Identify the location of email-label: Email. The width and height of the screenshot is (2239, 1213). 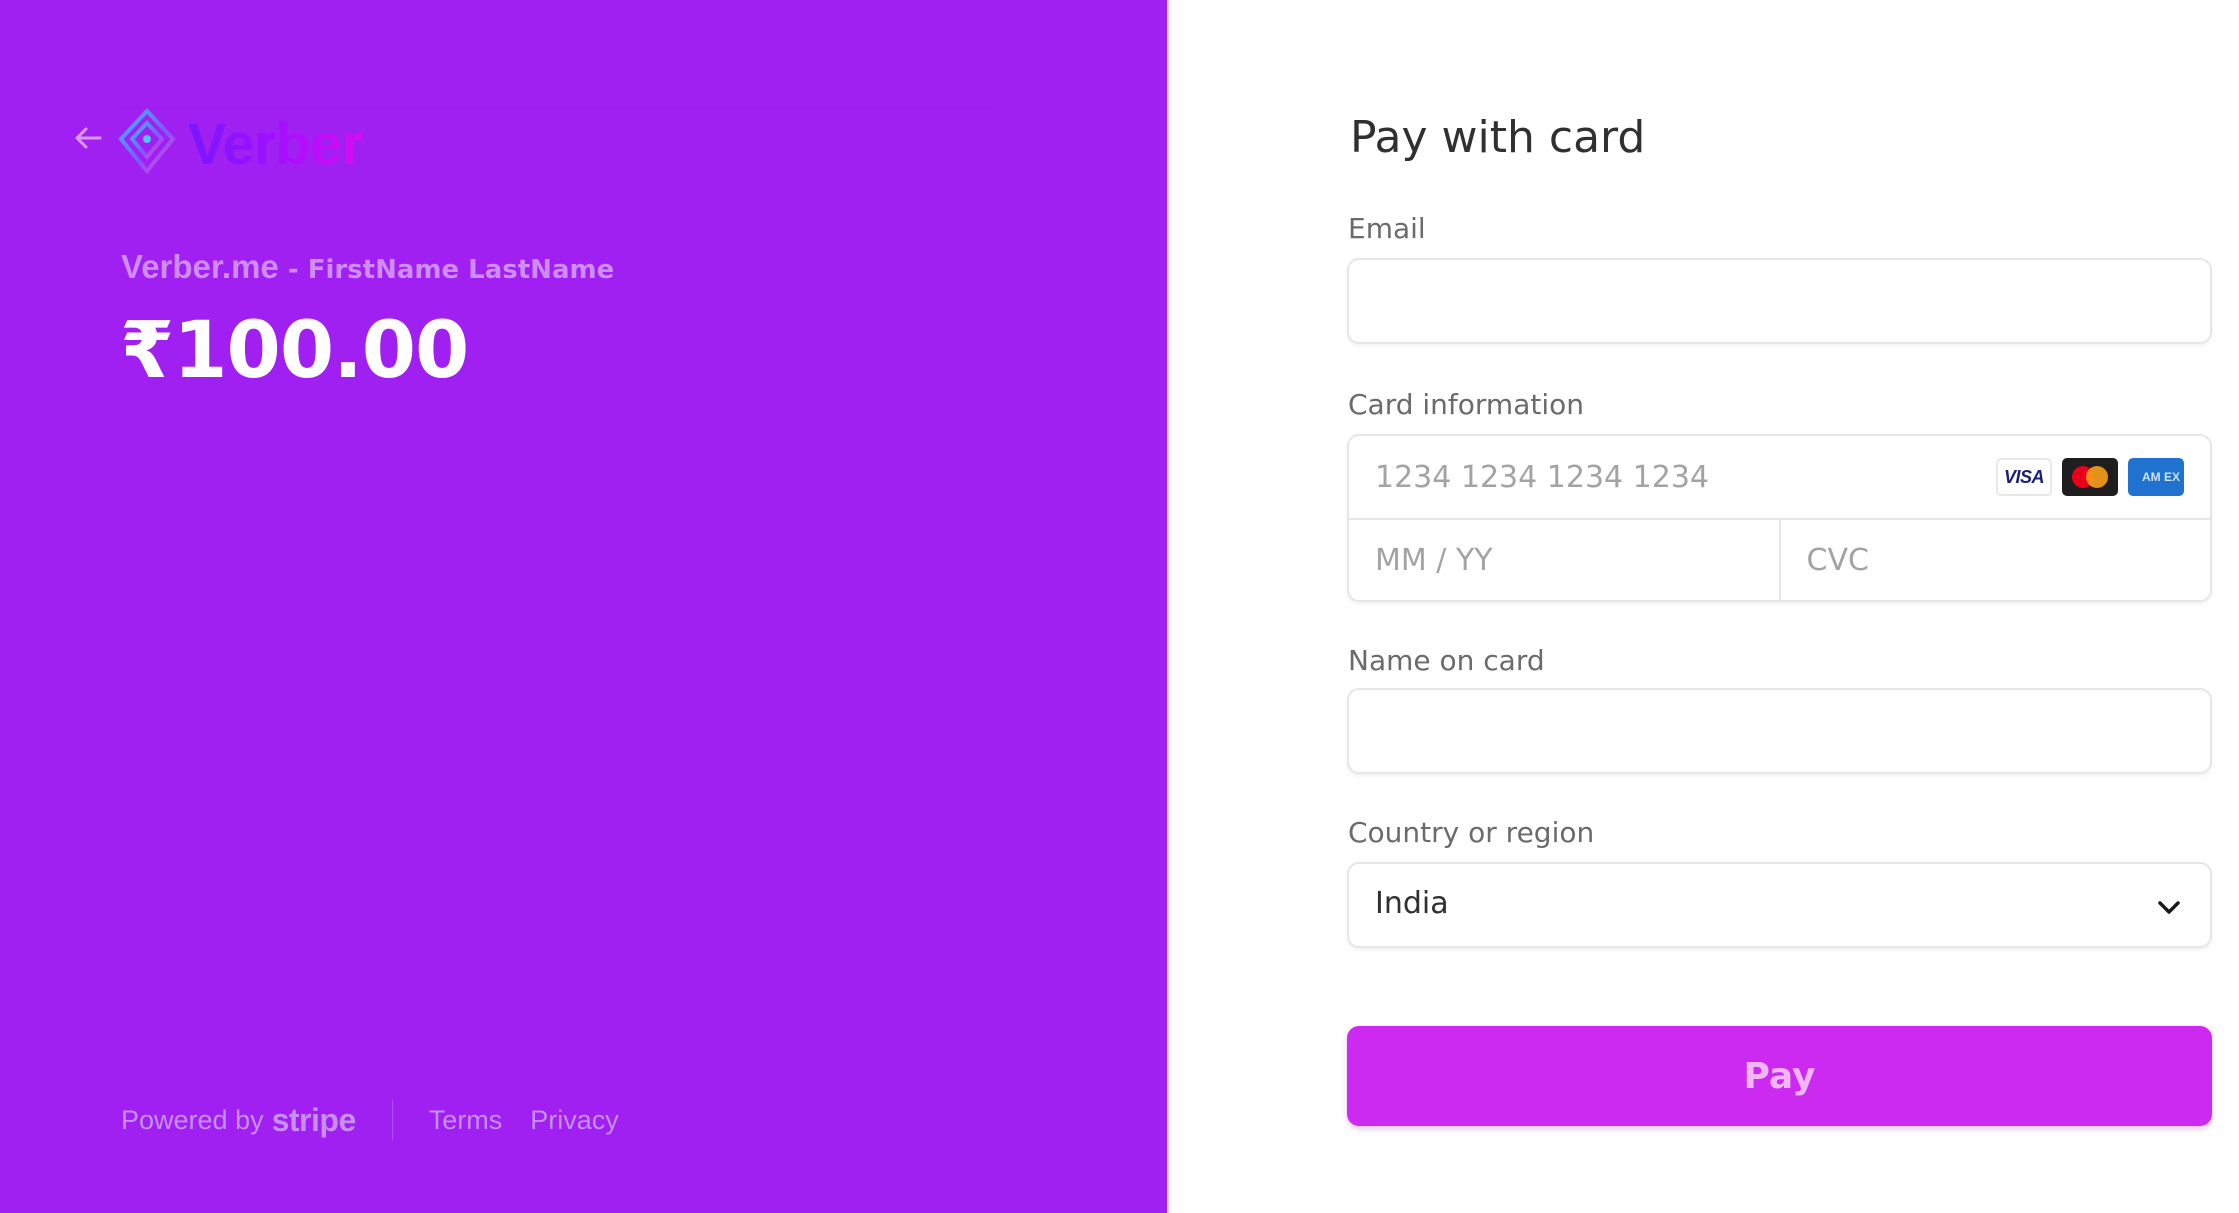
(1387, 228).